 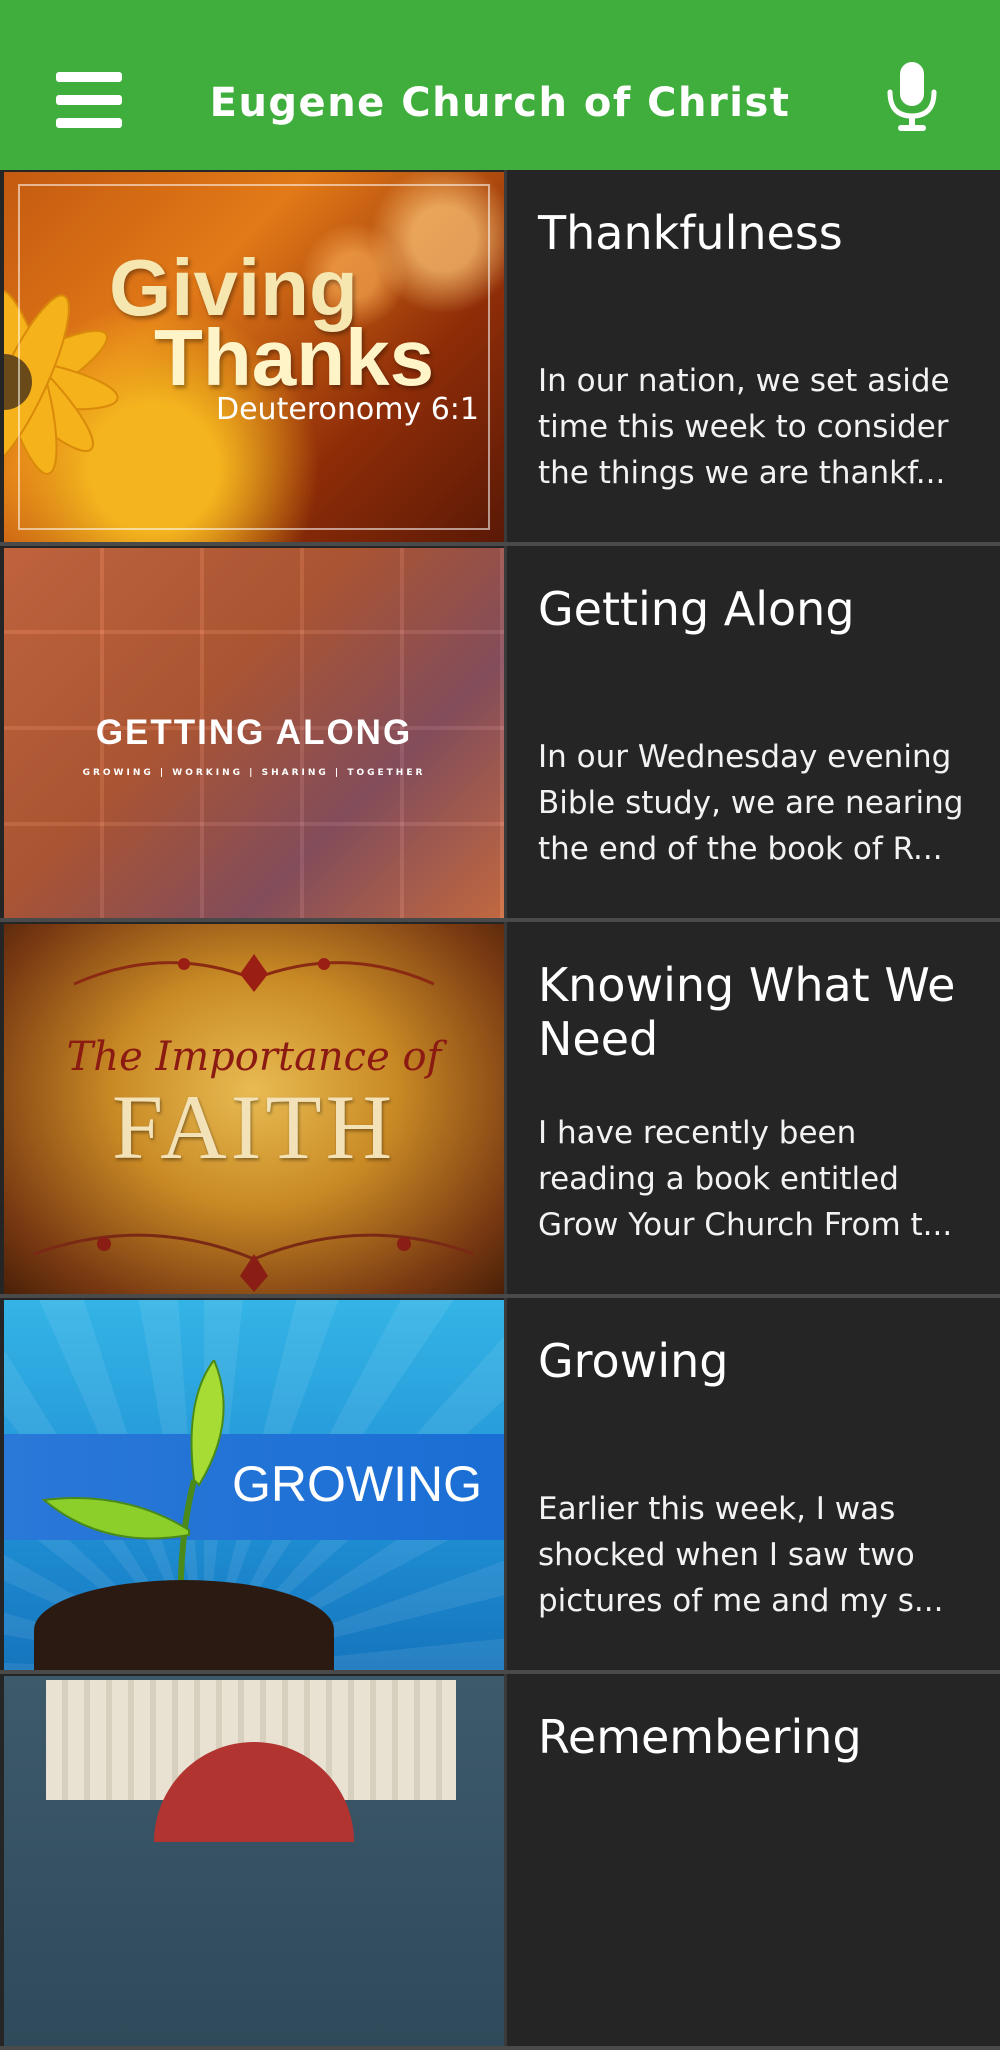 I want to click on post-title: Growing, so click(x=633, y=1361).